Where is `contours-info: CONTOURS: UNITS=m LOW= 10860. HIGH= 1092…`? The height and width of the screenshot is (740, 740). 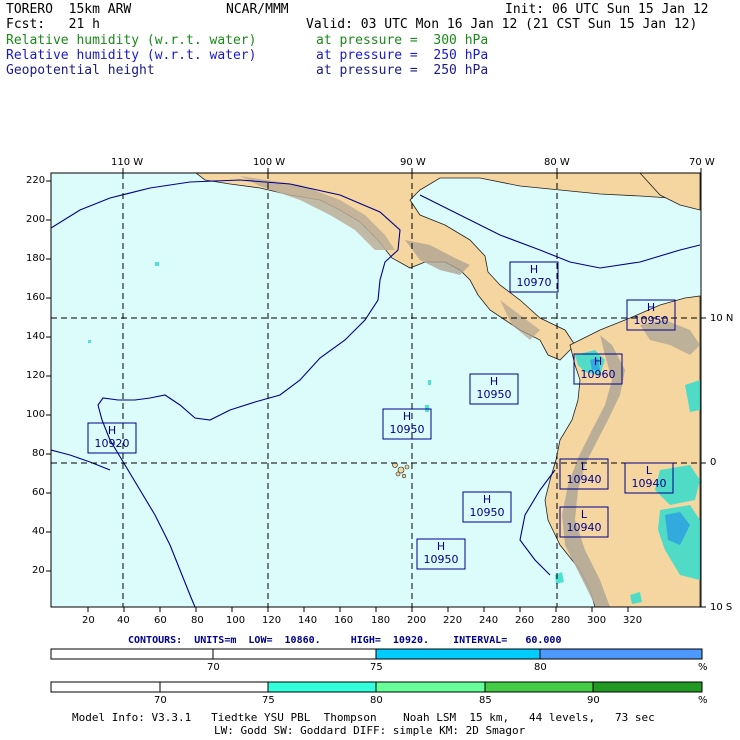
contours-info: CONTOURS: UNITS=m LOW= 10860. HIGH= 1092… is located at coordinates (345, 640).